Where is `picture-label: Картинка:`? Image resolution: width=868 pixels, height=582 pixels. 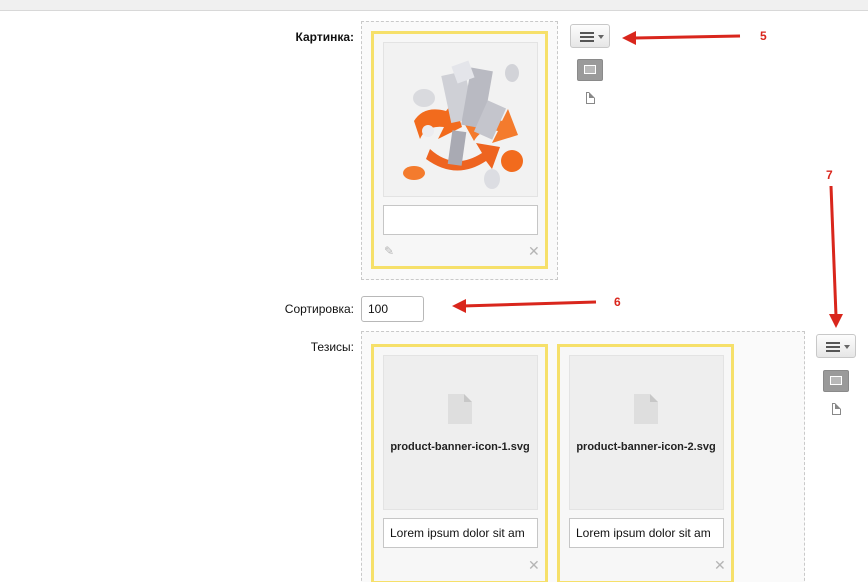 picture-label: Картинка: is located at coordinates (325, 37).